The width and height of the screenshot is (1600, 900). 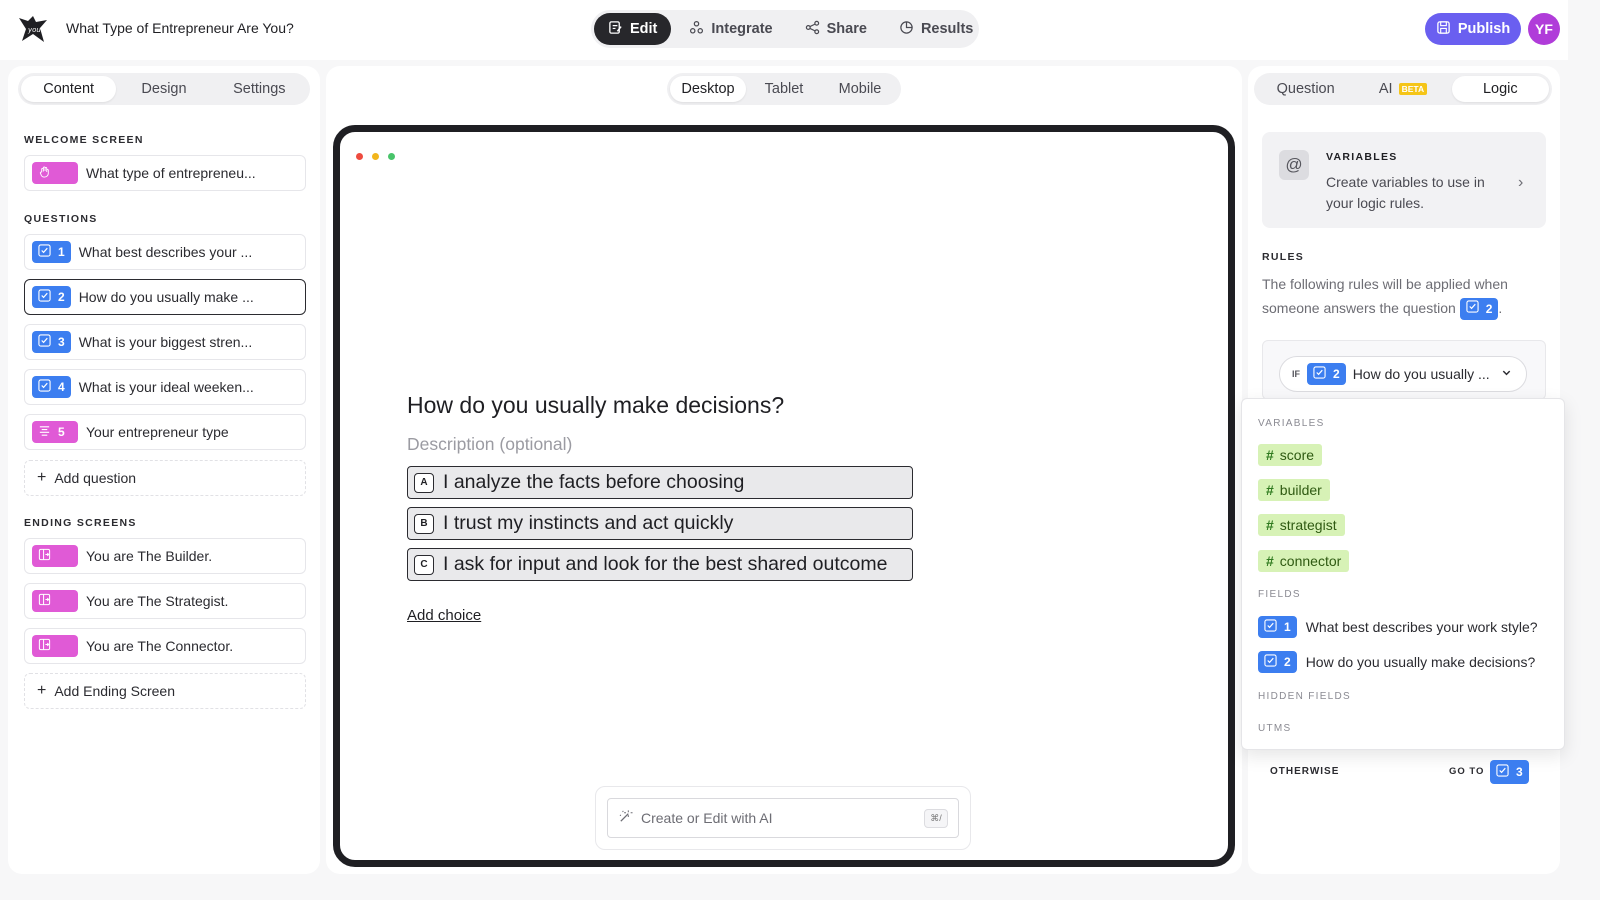 I want to click on tab-edit: Edit, so click(x=633, y=29).